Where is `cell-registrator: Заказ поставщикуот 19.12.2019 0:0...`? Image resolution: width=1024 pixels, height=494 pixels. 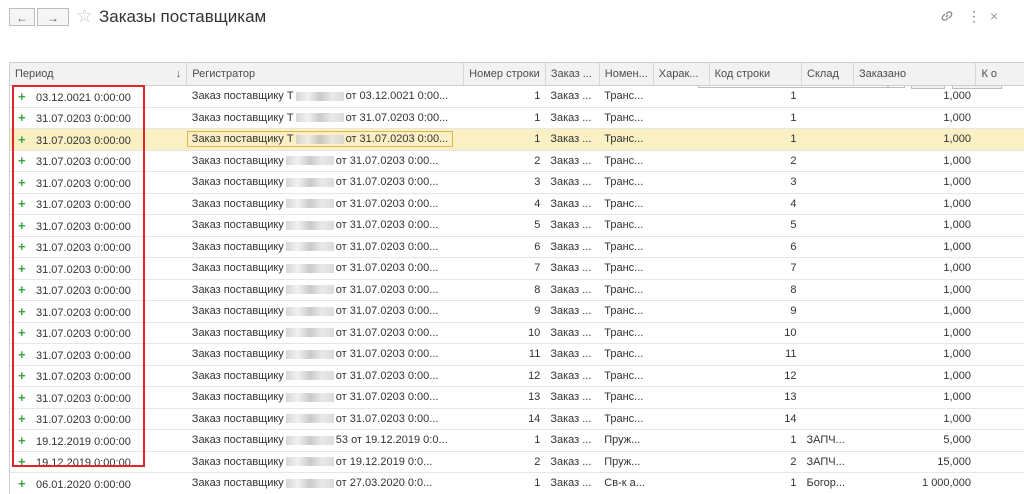
cell-registrator: Заказ поставщикуот 19.12.2019 0:0... is located at coordinates (325, 462).